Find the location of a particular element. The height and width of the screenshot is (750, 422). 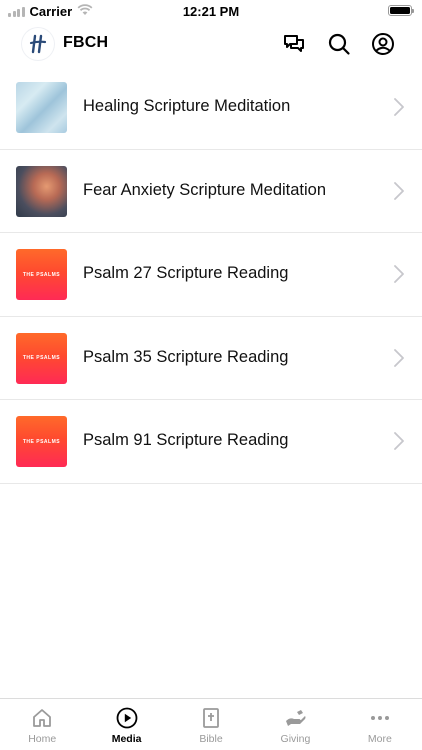

tab-label: Media is located at coordinates (126, 739).